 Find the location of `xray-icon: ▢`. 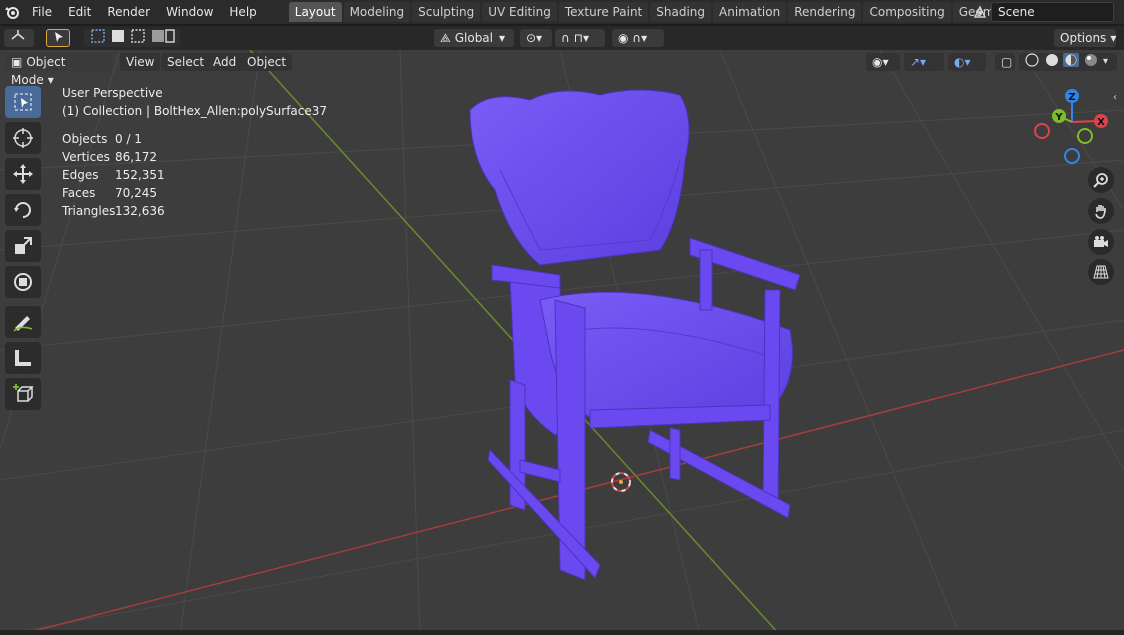

xray-icon: ▢ is located at coordinates (1007, 62).